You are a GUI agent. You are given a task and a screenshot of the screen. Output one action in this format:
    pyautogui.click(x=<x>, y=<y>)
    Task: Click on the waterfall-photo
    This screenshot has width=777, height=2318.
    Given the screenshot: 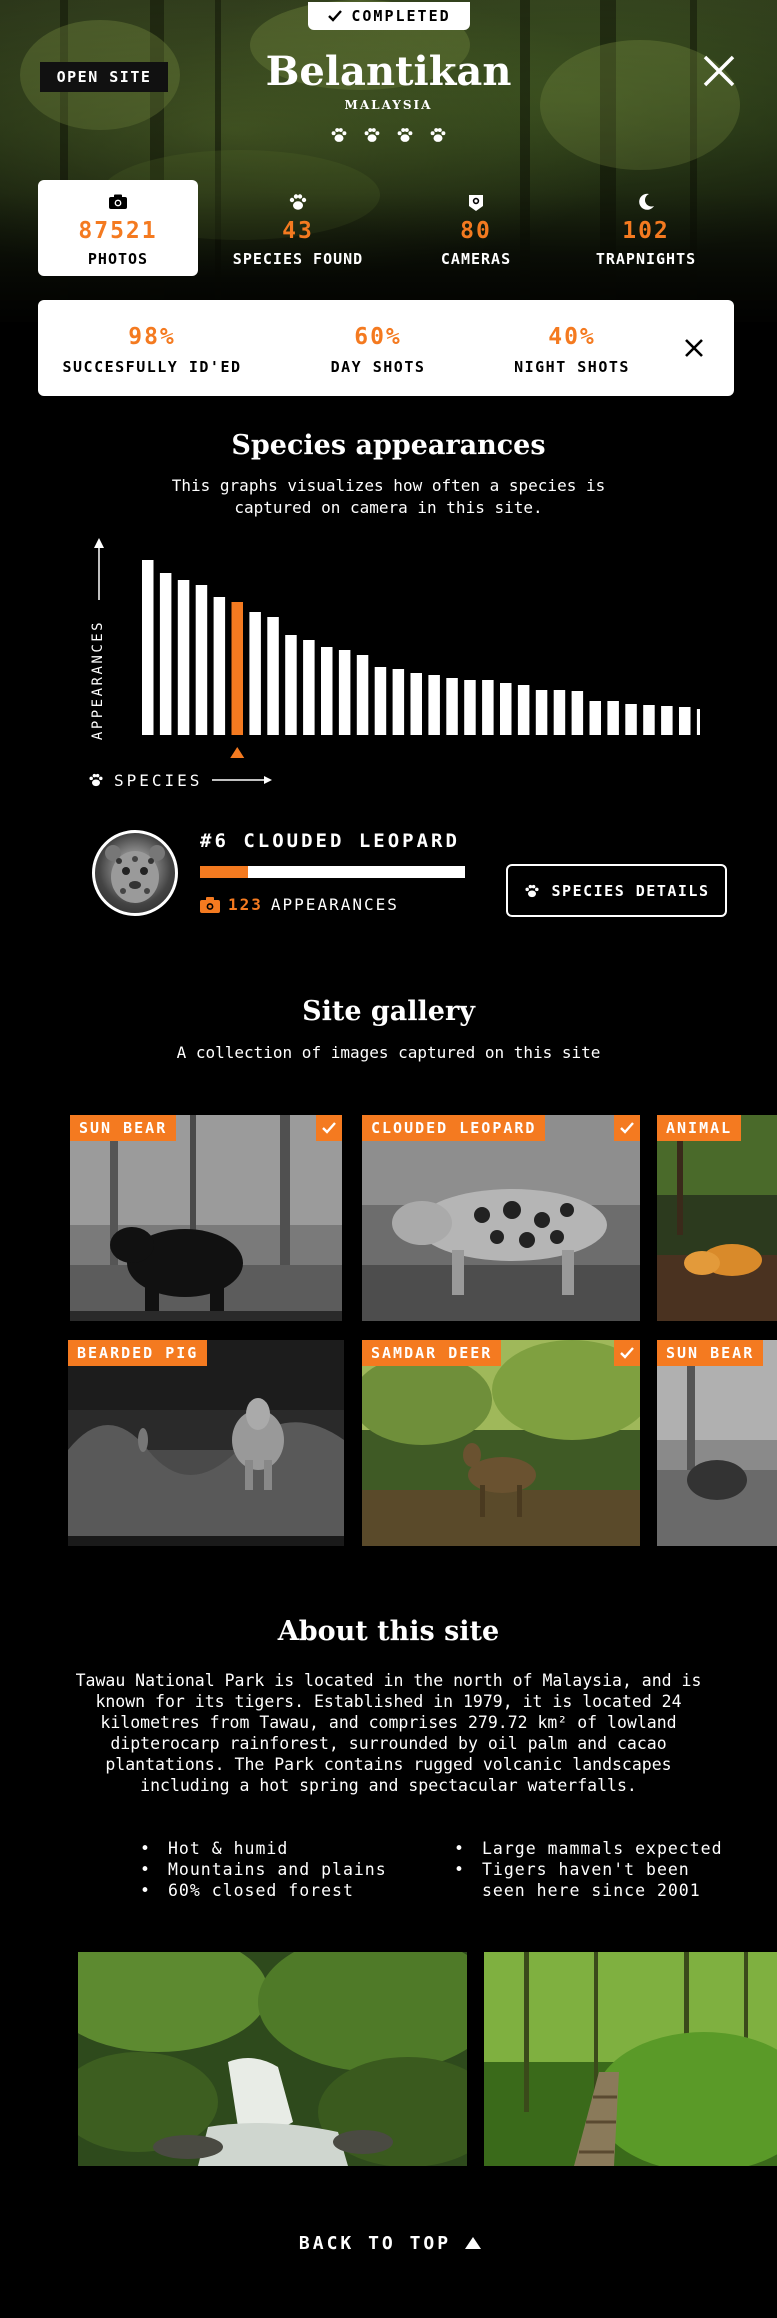 What is the action you would take?
    pyautogui.click(x=272, y=2059)
    